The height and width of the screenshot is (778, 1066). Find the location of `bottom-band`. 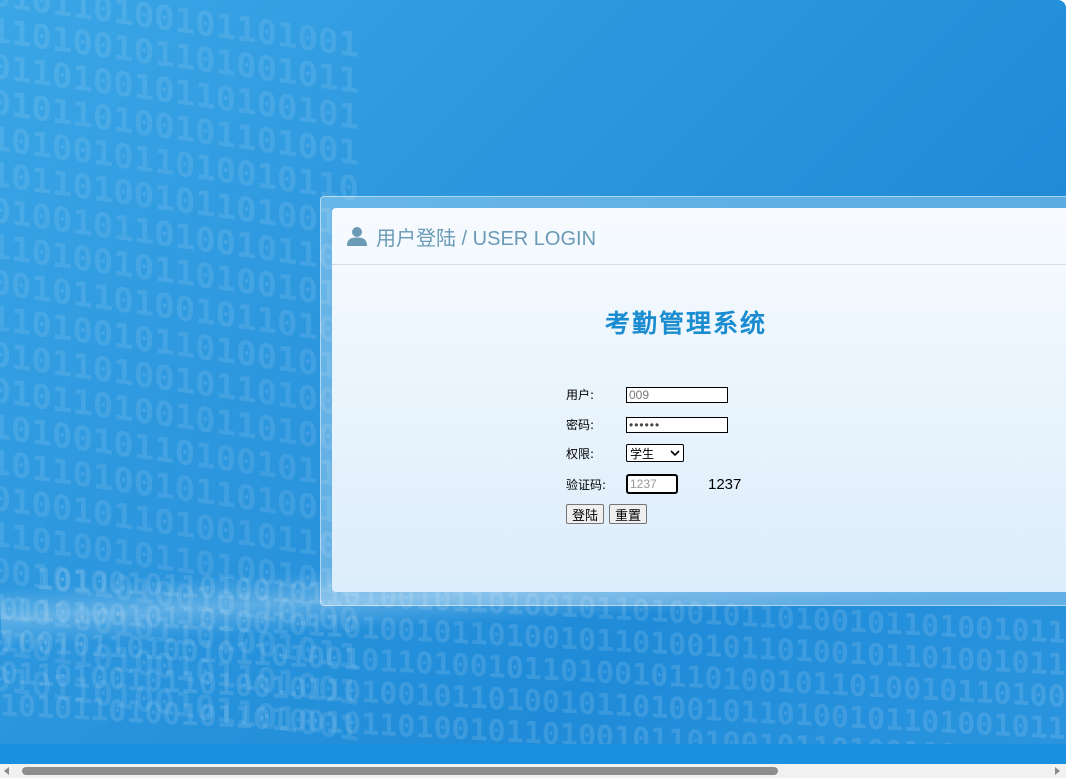

bottom-band is located at coordinates (533, 754).